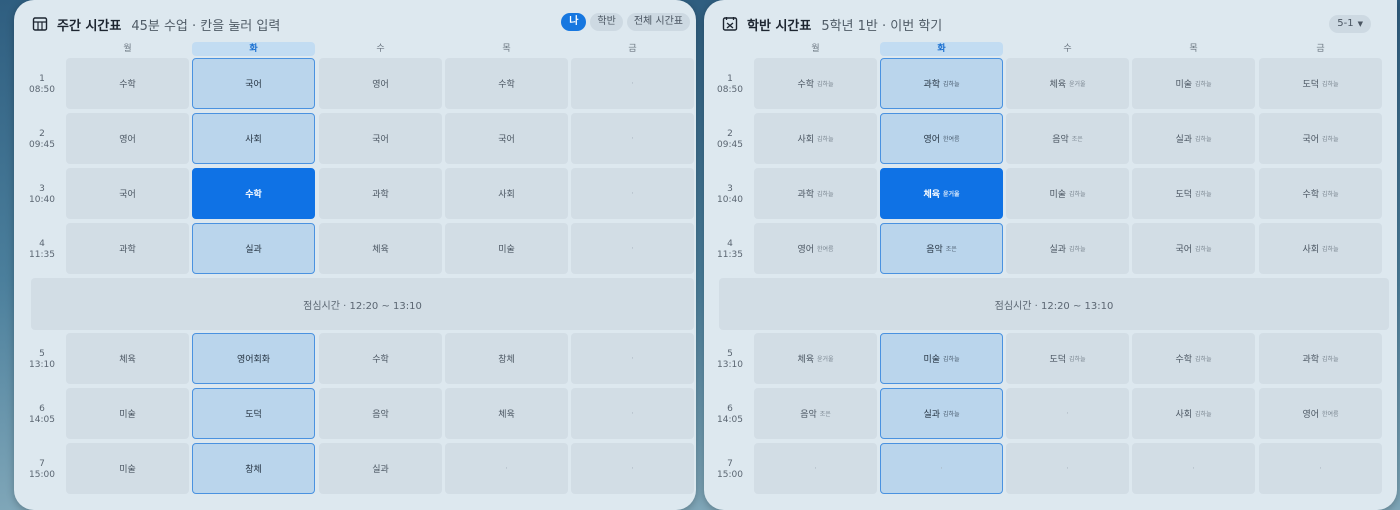 Image resolution: width=1400 pixels, height=510 pixels. I want to click on timetable-cell: 영어회화, so click(253, 358).